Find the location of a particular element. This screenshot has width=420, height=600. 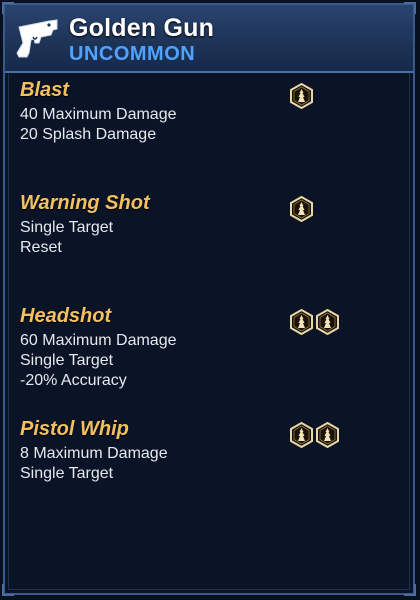

ability-stat-line: 60 Maximum Damage is located at coordinates (98, 340).